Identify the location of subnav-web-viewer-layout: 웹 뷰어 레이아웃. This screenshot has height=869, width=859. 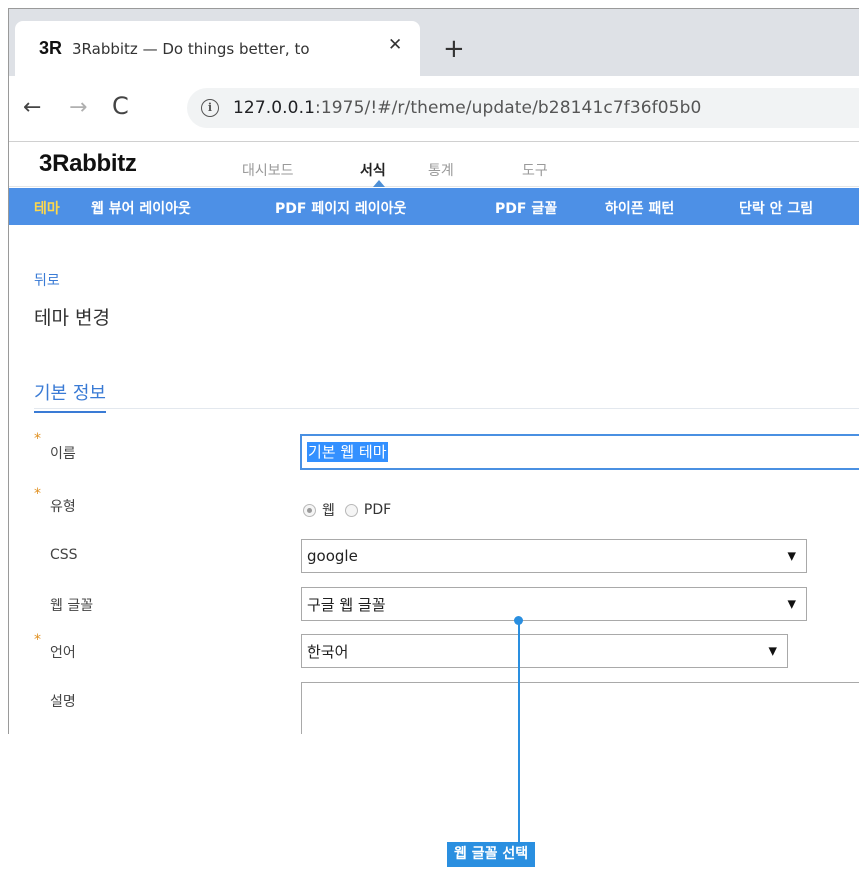
(141, 208).